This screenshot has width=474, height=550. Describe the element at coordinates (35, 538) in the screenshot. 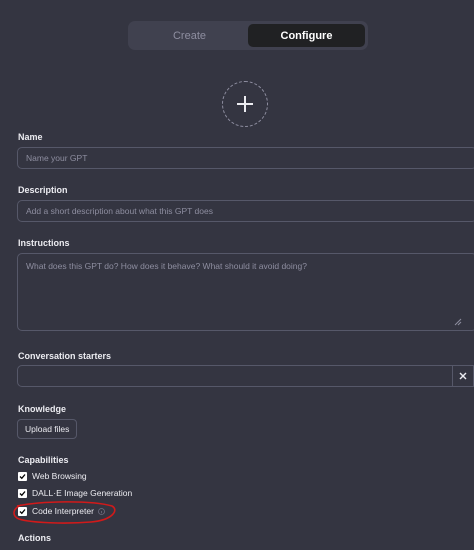

I see `actions-label: Actions` at that location.